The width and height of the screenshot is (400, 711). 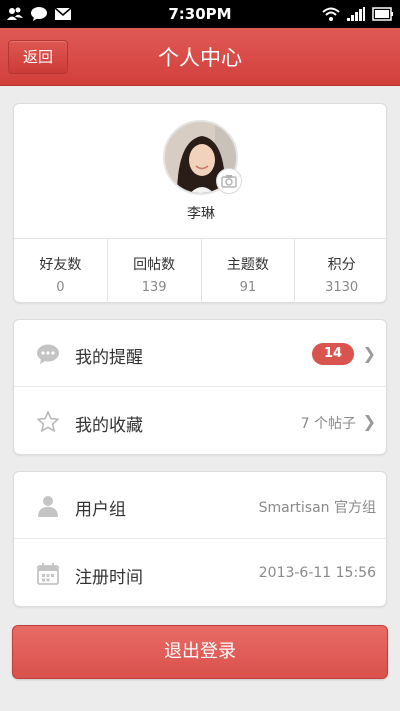 I want to click on user-icon, so click(x=48, y=506).